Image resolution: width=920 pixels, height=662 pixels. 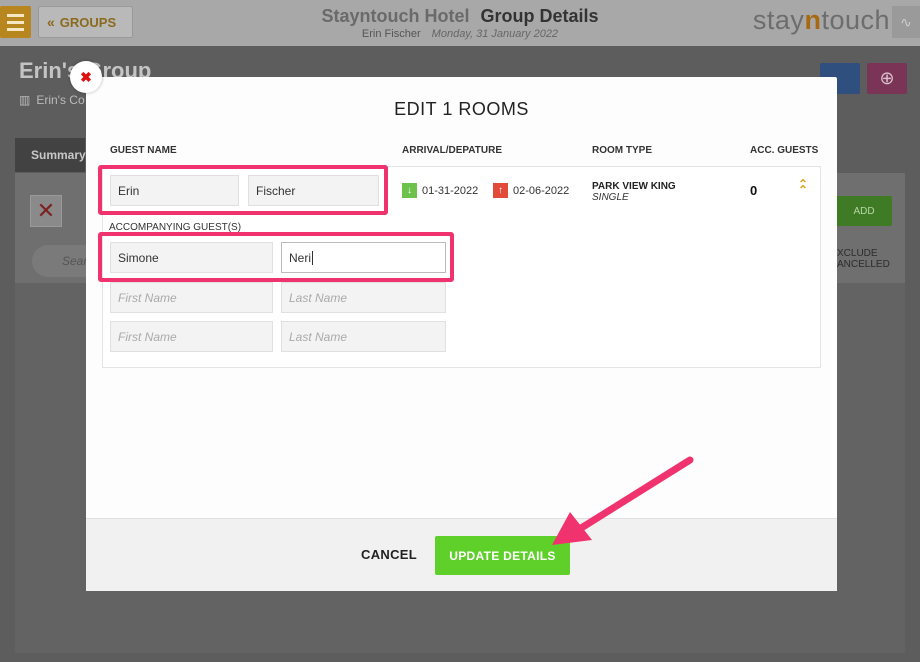 What do you see at coordinates (610, 197) in the screenshot?
I see `room-subtype: SINGLE` at bounding box center [610, 197].